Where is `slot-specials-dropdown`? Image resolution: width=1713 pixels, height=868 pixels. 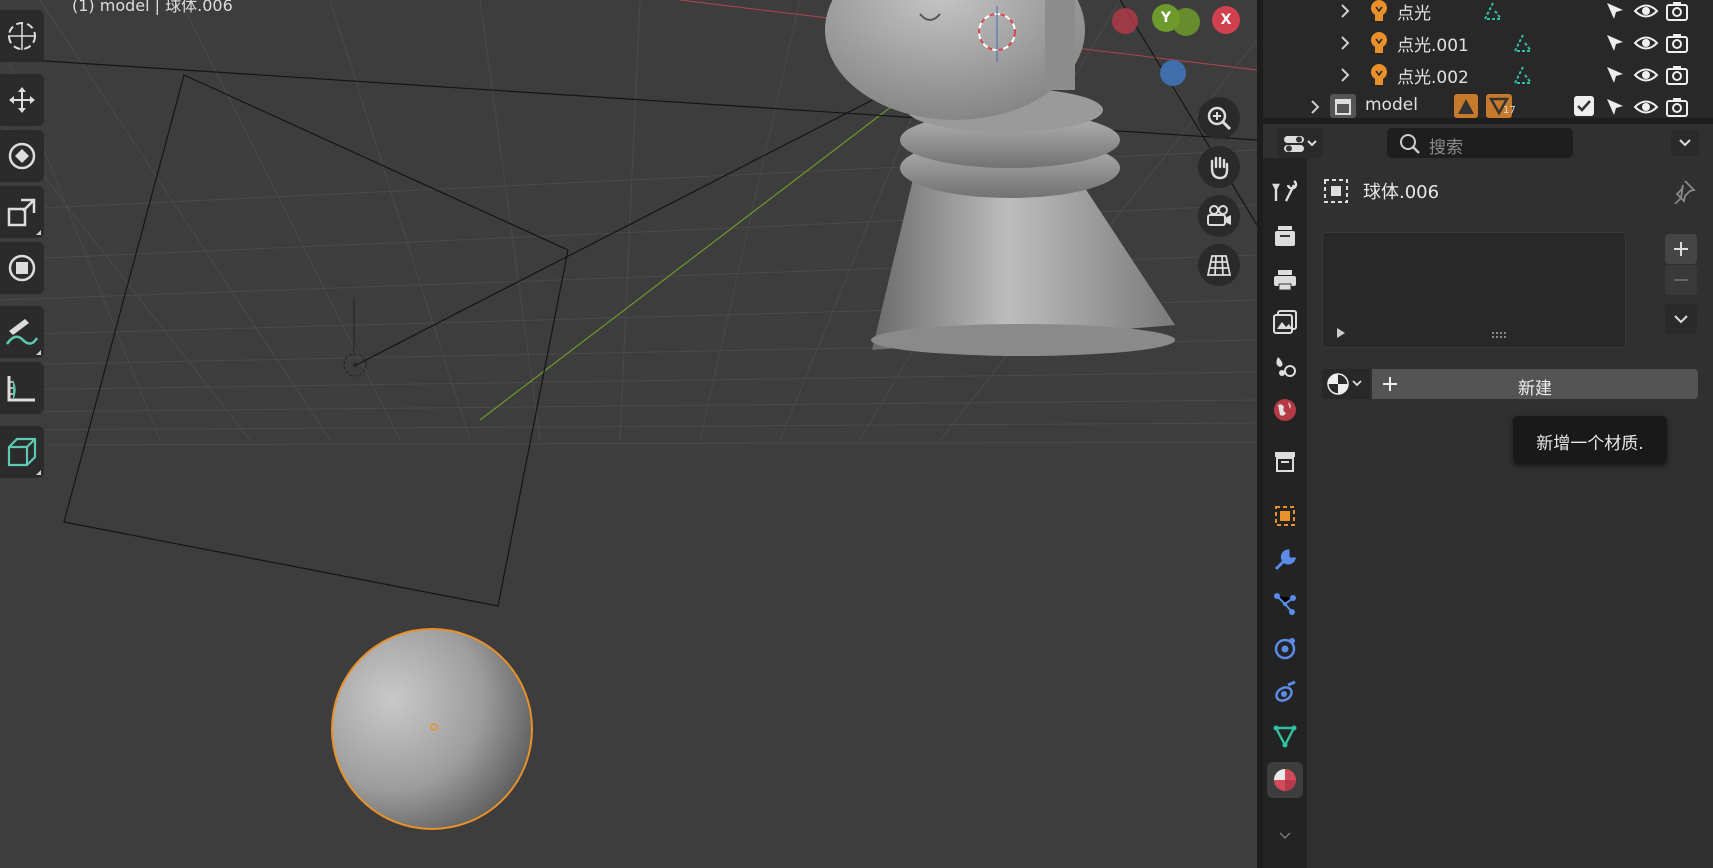 slot-specials-dropdown is located at coordinates (1681, 319).